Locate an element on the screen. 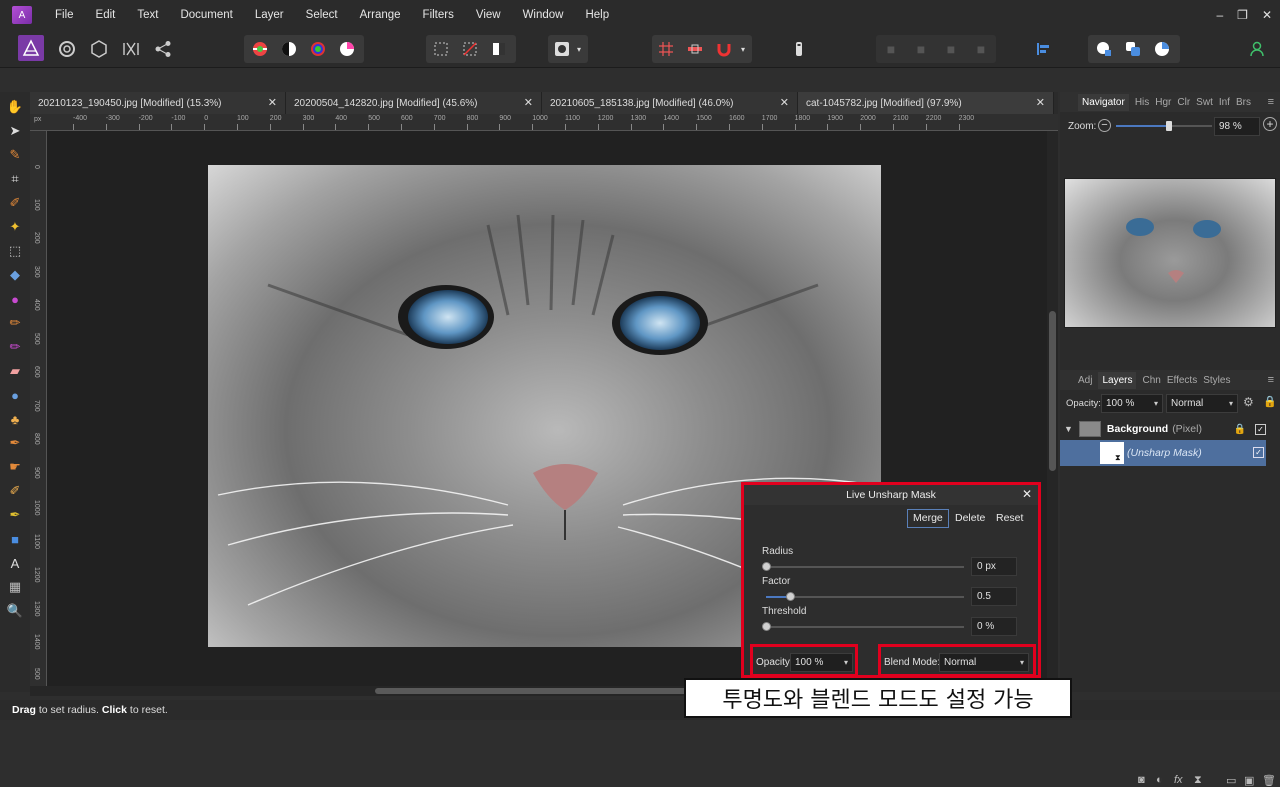 The height and width of the screenshot is (787, 1280). photo-persona-icon is located at coordinates (31, 48).